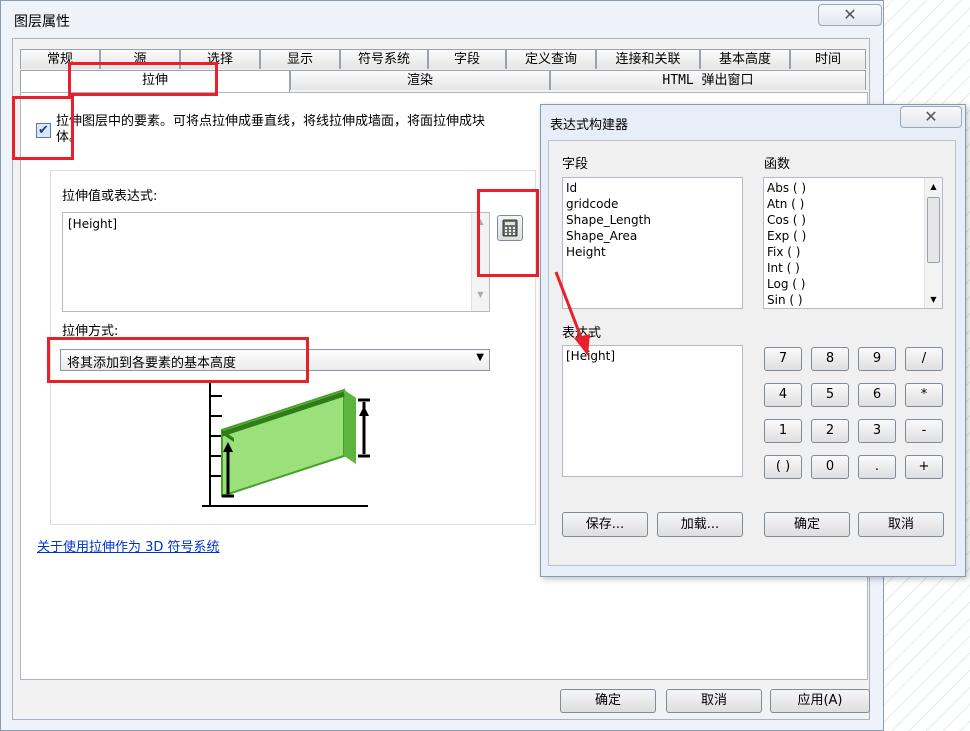 The width and height of the screenshot is (970, 731). What do you see at coordinates (853, 268) in the screenshot?
I see `list-item: Int ( )` at bounding box center [853, 268].